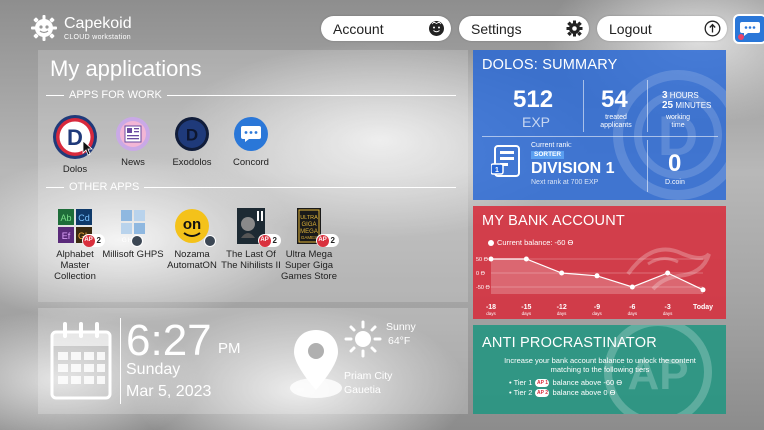  Describe the element at coordinates (497, 170) in the screenshot. I see `svg-text: 1` at that location.